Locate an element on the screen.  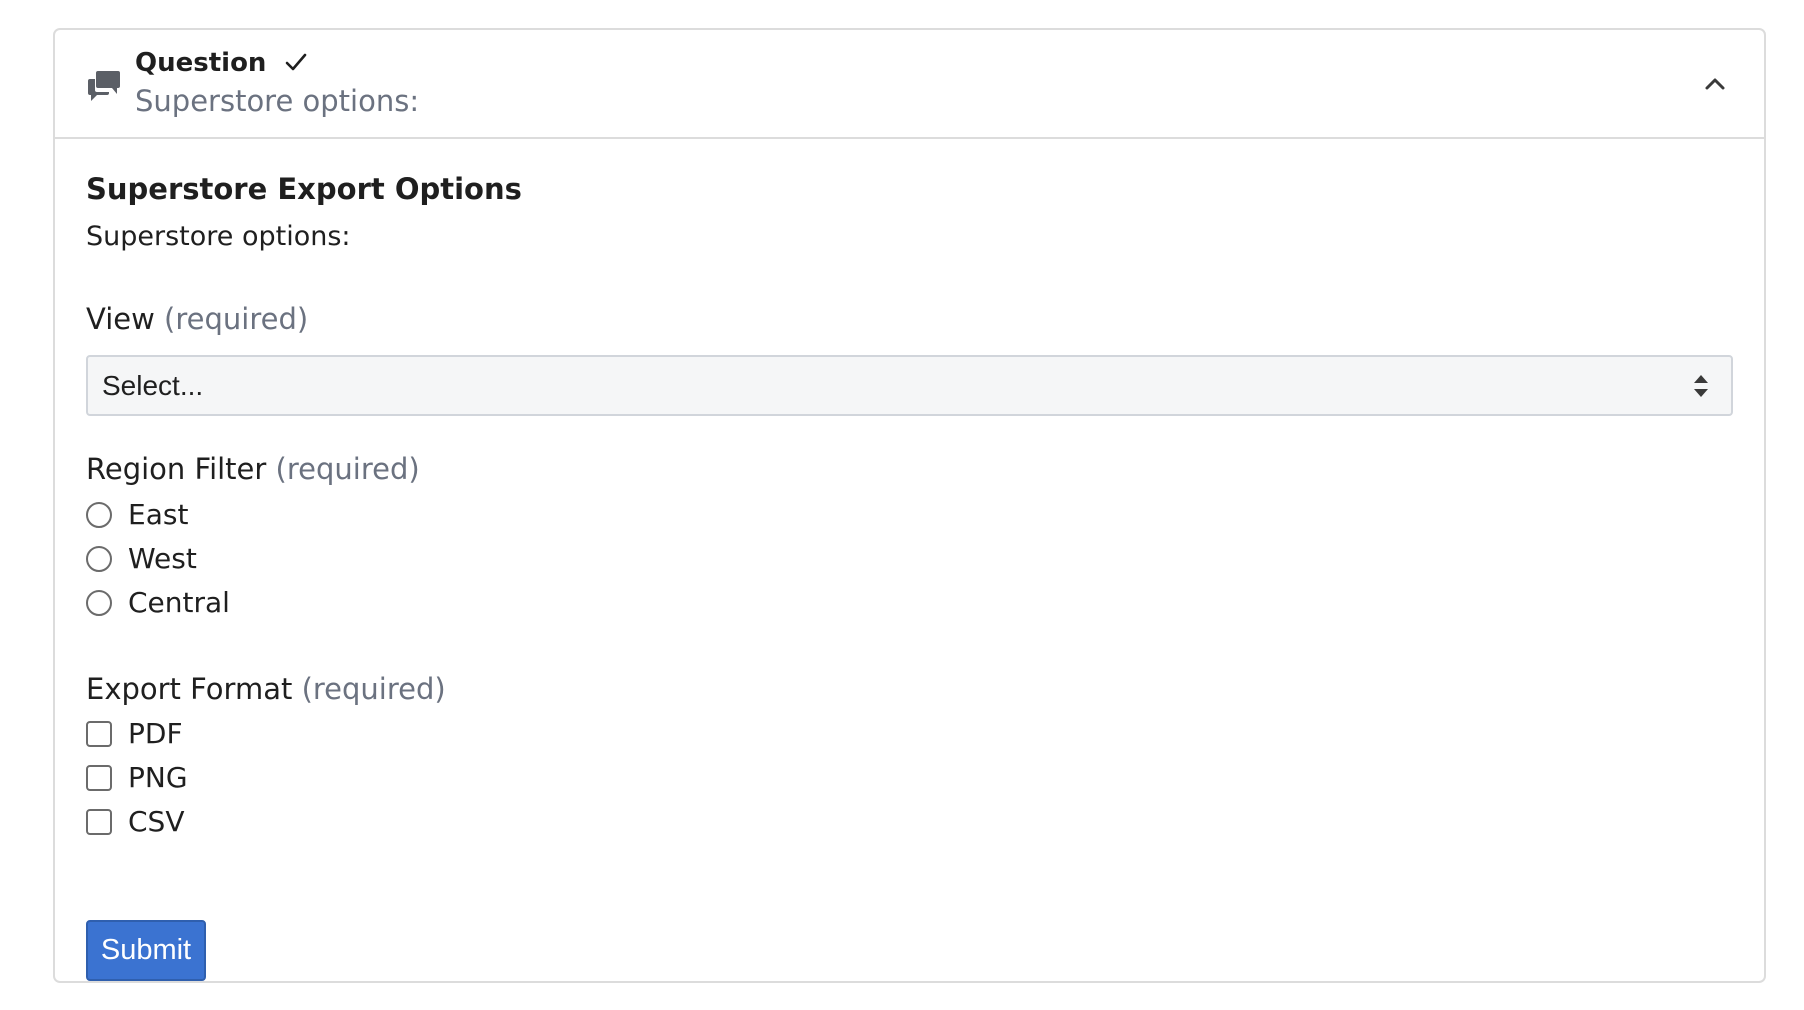
question-title-text: Question is located at coordinates (201, 63).